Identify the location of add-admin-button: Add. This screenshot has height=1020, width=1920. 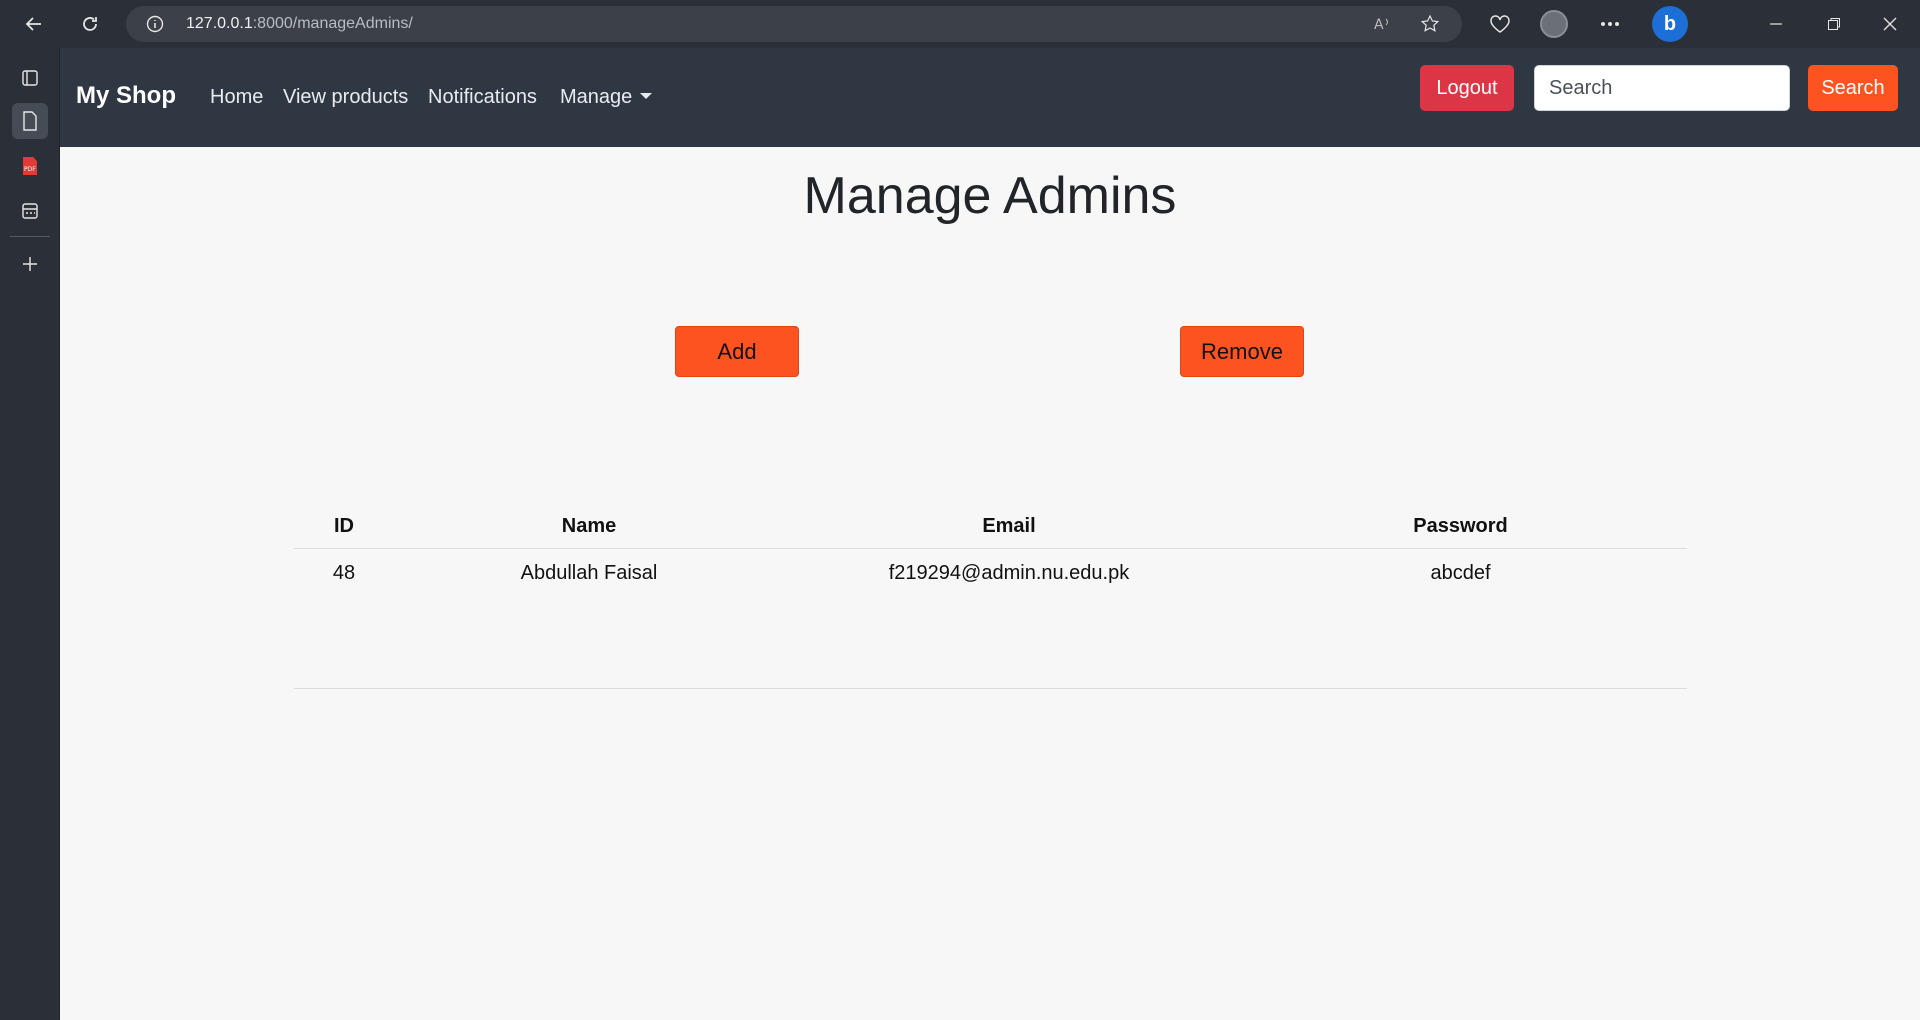
(737, 351).